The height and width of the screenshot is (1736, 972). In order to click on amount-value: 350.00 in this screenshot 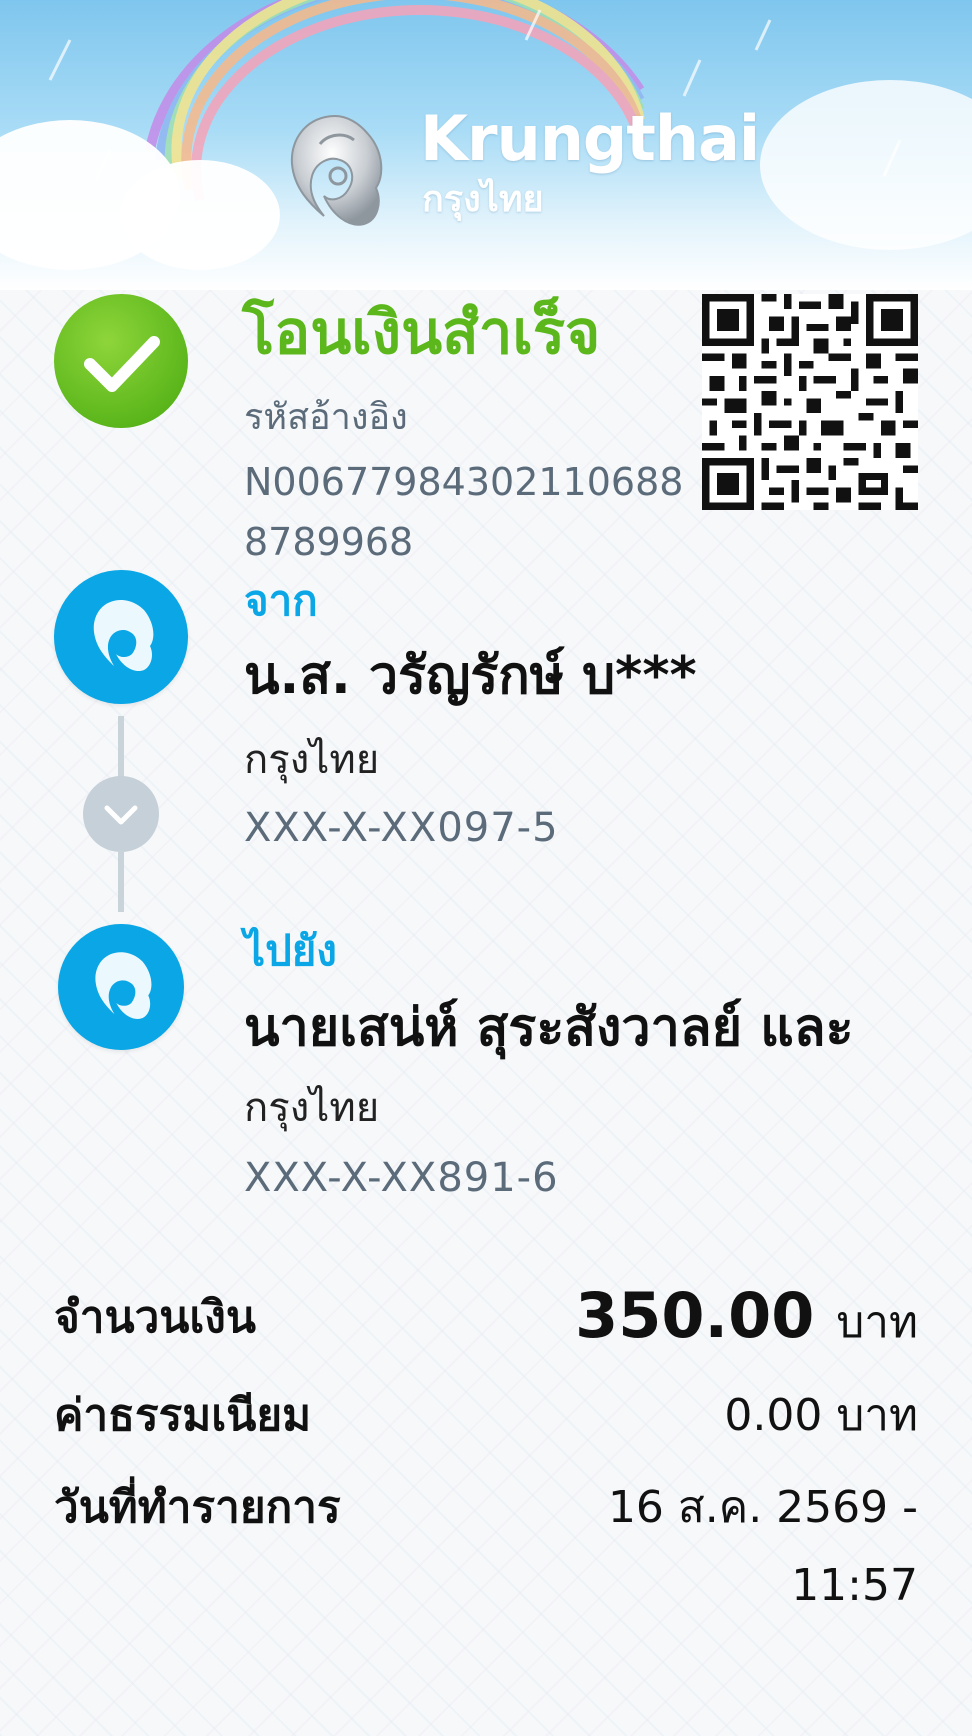, I will do `click(695, 1315)`.